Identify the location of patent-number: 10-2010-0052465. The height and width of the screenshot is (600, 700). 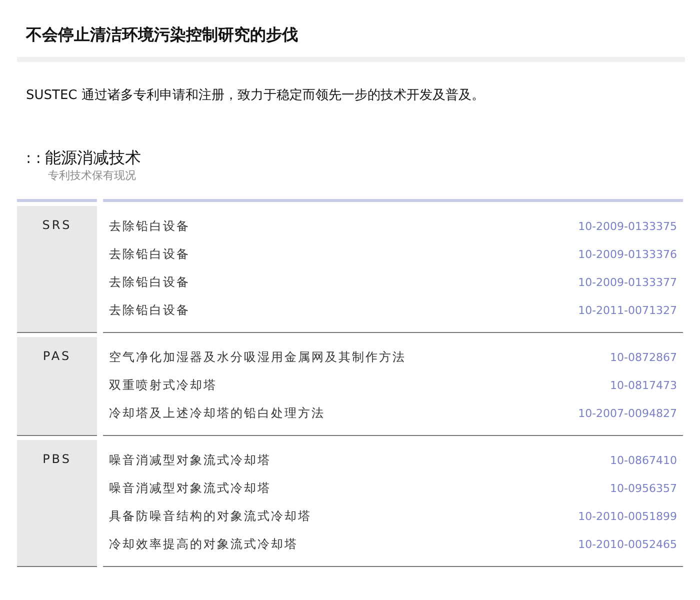
(627, 544).